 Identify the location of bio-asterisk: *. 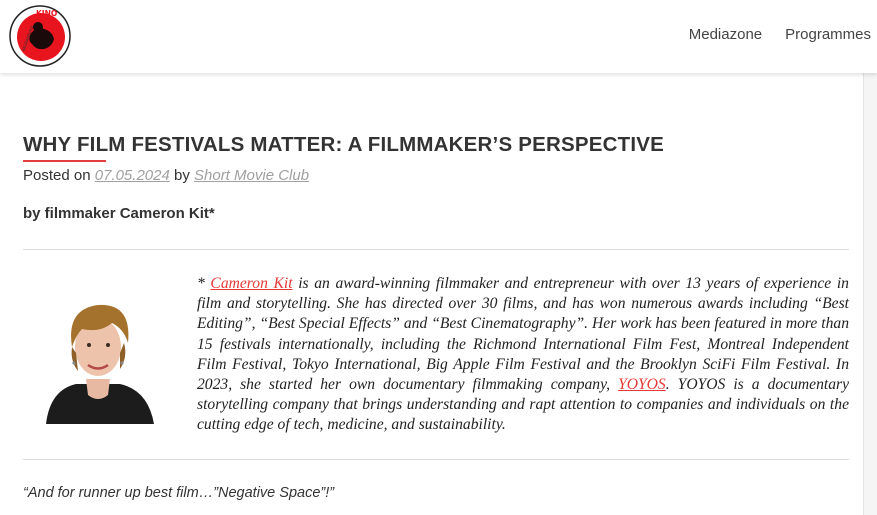
(204, 283).